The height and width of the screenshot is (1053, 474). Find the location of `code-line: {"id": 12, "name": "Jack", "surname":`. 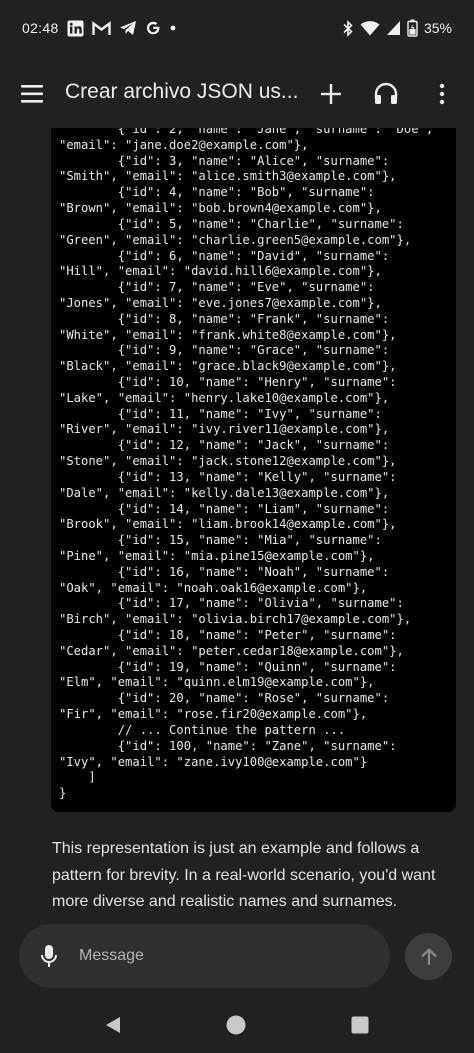

code-line: {"id": 12, "name": "Jack", "surname": is located at coordinates (224, 445).